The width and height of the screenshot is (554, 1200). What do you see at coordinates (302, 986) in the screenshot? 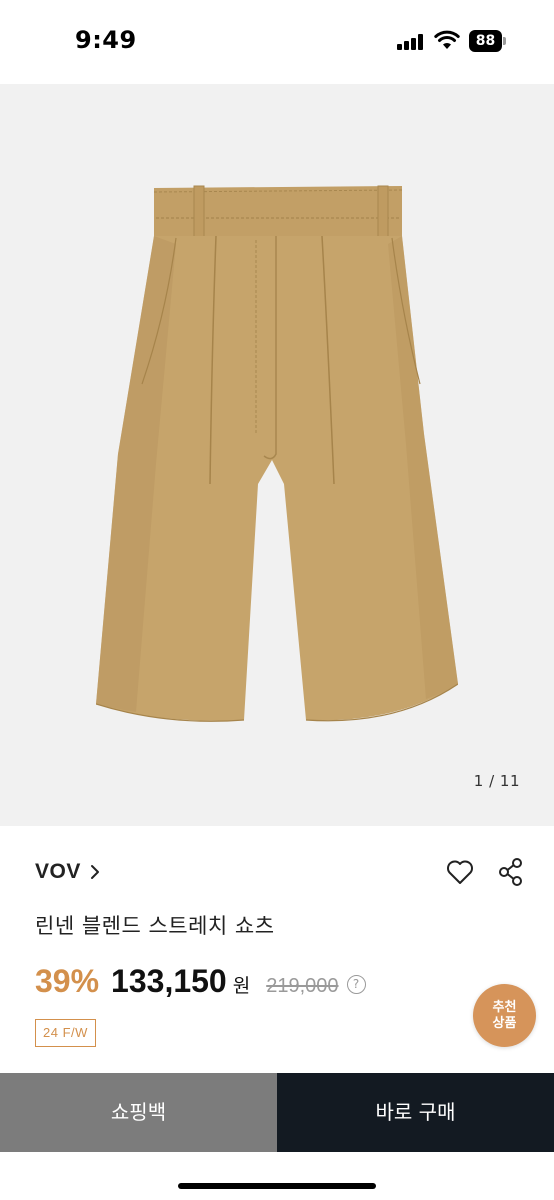
I see `original-price: 219,000` at bounding box center [302, 986].